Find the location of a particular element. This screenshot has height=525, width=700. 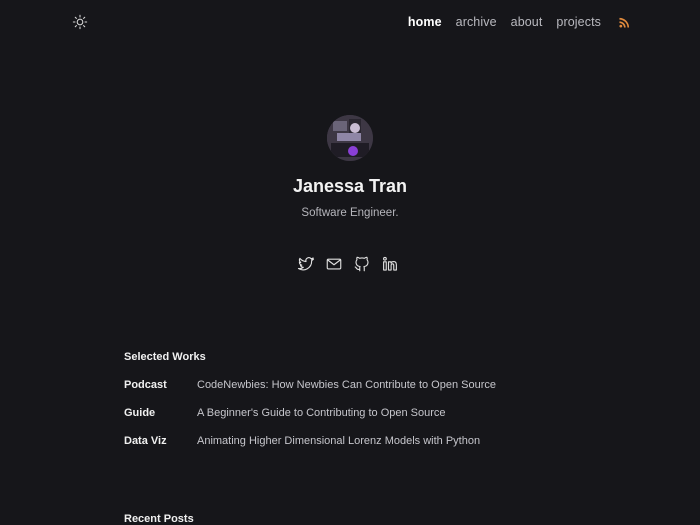

profile-tagline: Software Engineer. is located at coordinates (350, 213).